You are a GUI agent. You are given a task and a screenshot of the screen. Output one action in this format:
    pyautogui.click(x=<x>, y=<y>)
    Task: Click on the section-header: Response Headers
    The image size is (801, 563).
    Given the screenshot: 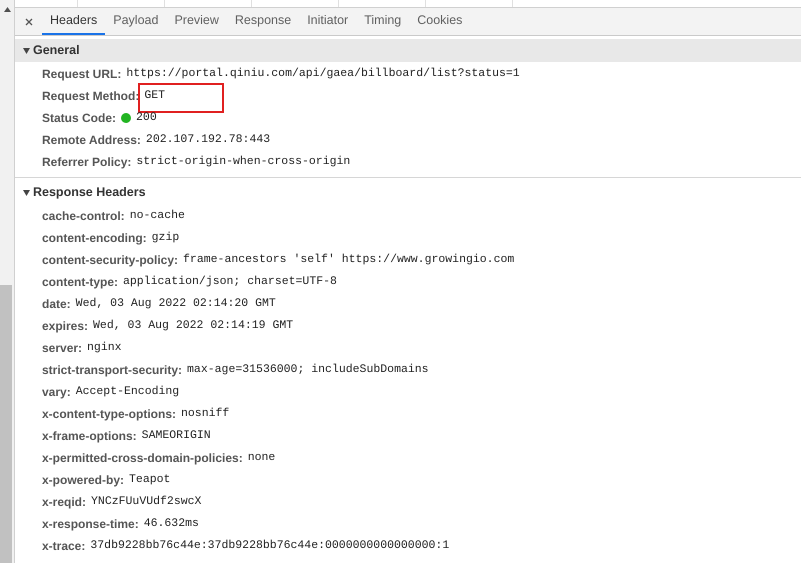 What is the action you would take?
    pyautogui.click(x=408, y=192)
    